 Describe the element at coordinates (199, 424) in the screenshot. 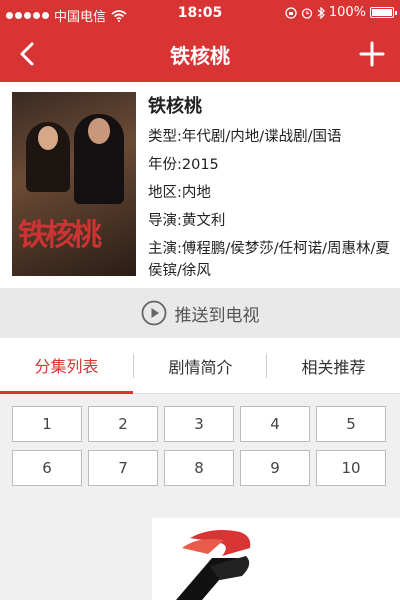

I see `episode-button: 3` at that location.